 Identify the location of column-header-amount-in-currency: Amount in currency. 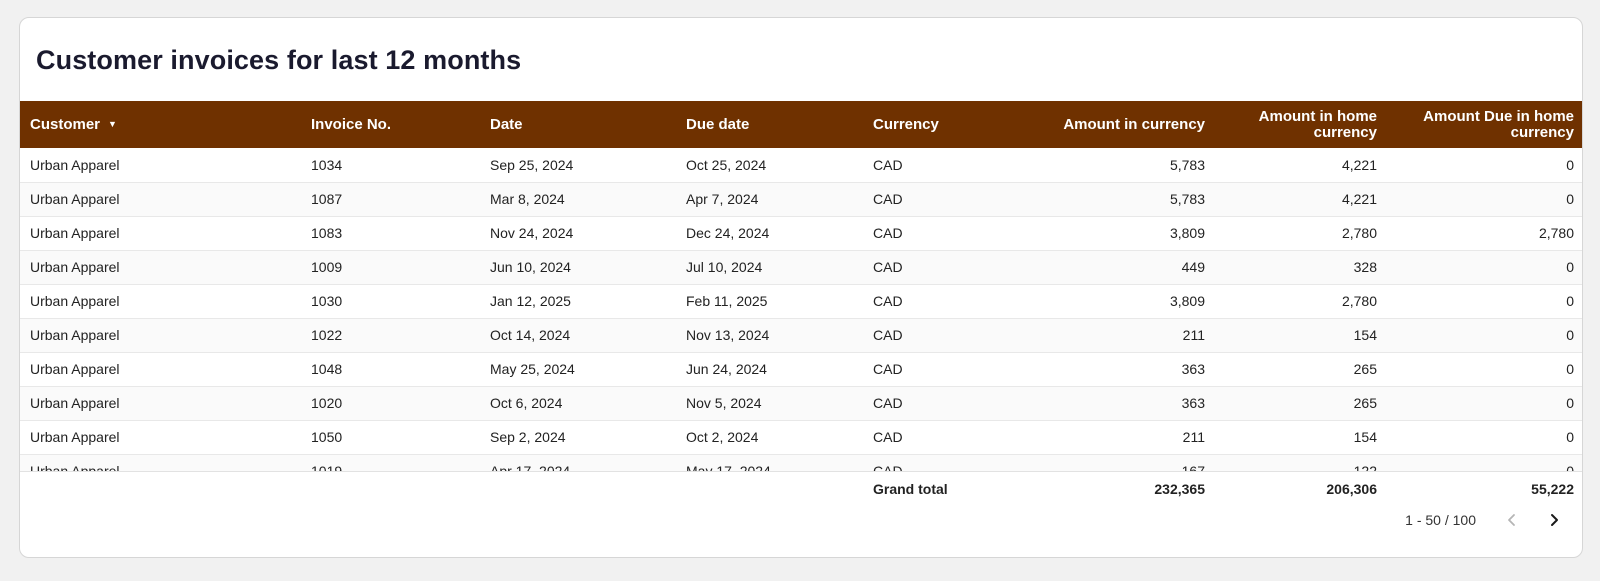
(1126, 124).